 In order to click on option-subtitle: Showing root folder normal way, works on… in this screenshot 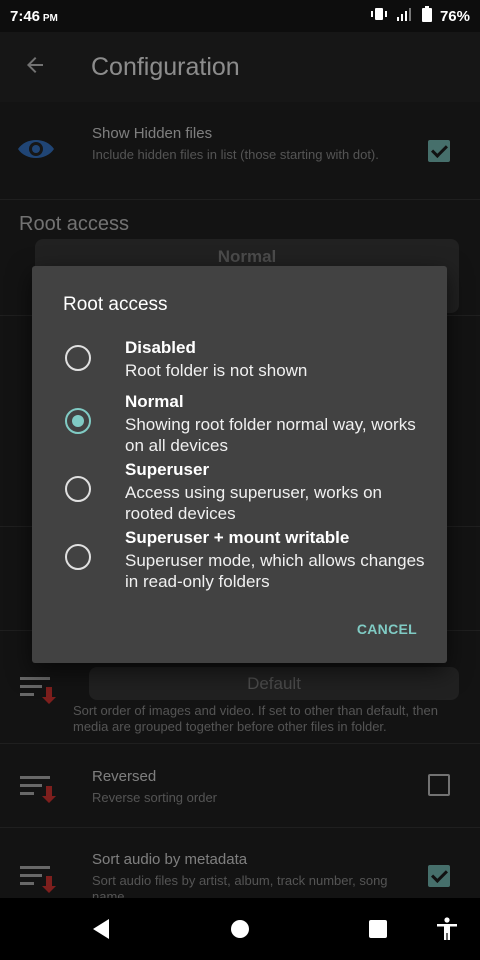, I will do `click(270, 435)`.